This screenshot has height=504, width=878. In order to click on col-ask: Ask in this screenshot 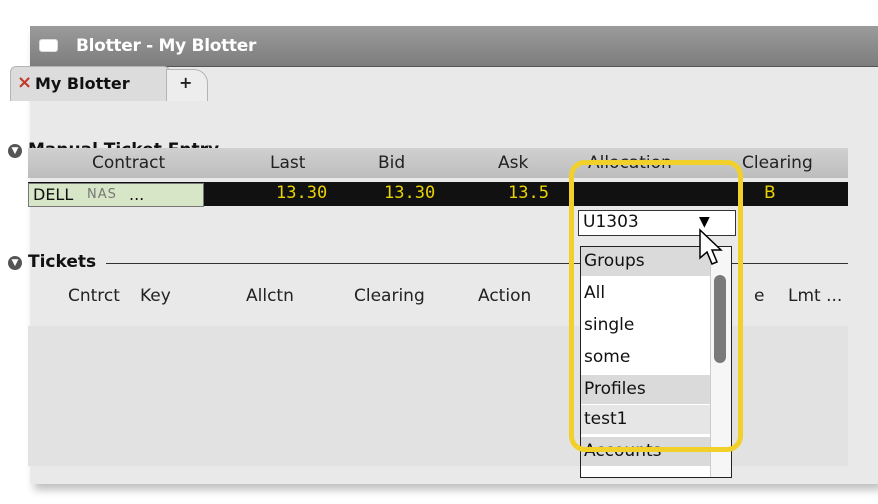, I will do `click(513, 163)`.